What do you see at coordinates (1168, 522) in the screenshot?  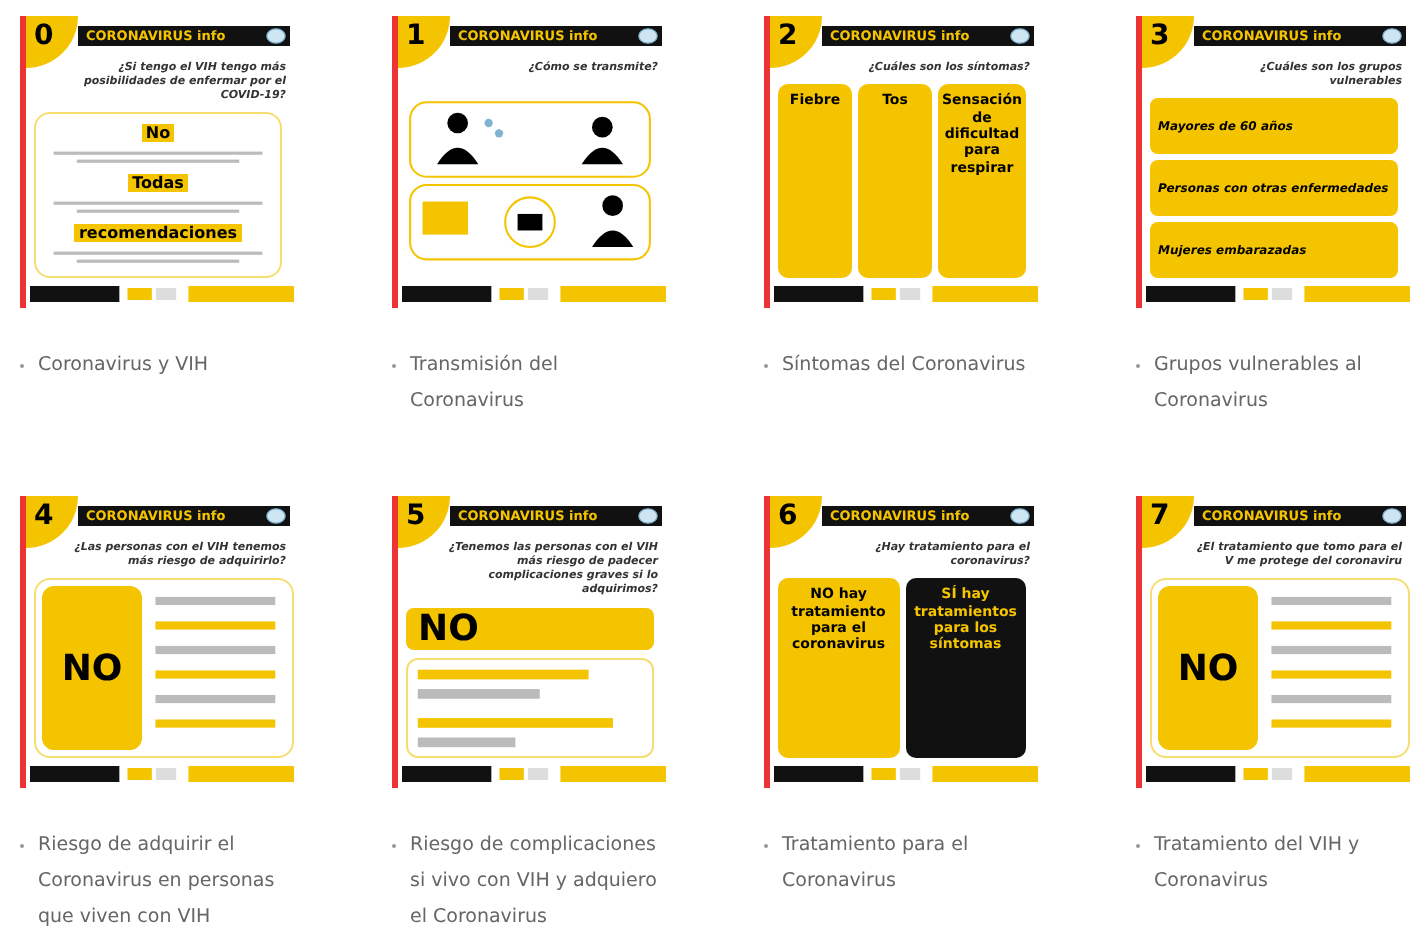 I see `slide-number: 7` at bounding box center [1168, 522].